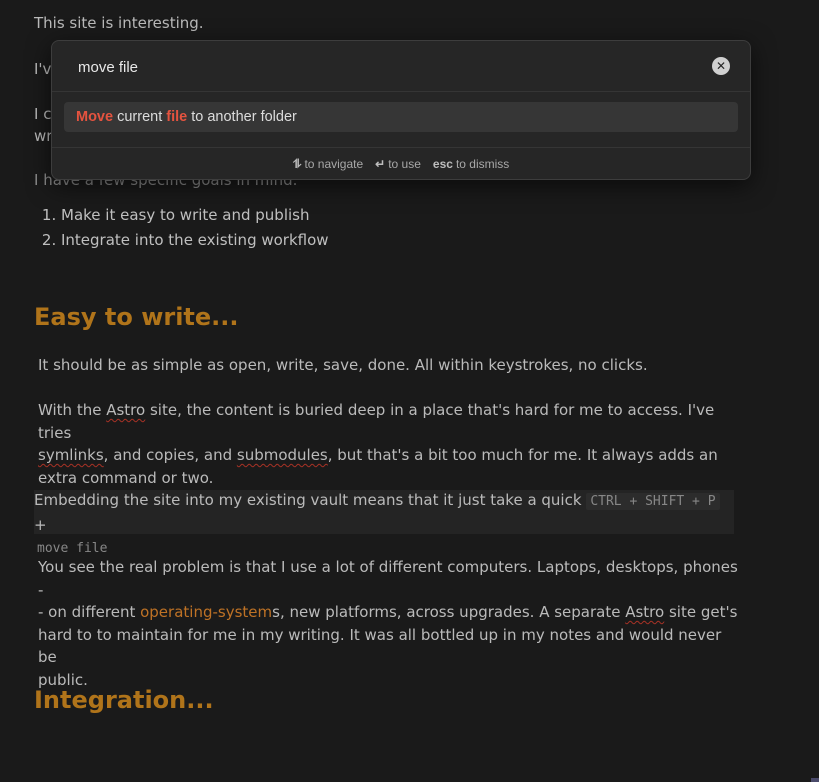 Image resolution: width=819 pixels, height=782 pixels. What do you see at coordinates (815, 780) in the screenshot?
I see `resize-corner` at bounding box center [815, 780].